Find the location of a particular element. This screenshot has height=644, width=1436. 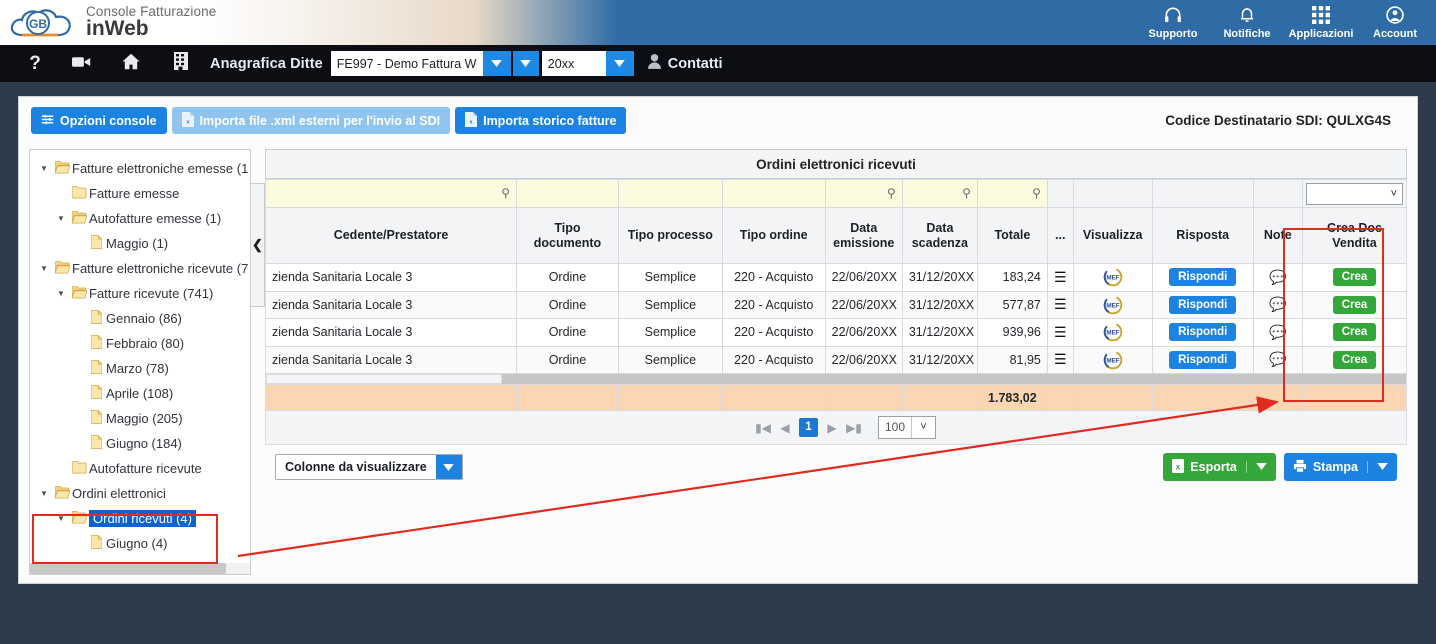

col-crea-doc-vendita: Crea Doc Vendita is located at coordinates (1354, 235).